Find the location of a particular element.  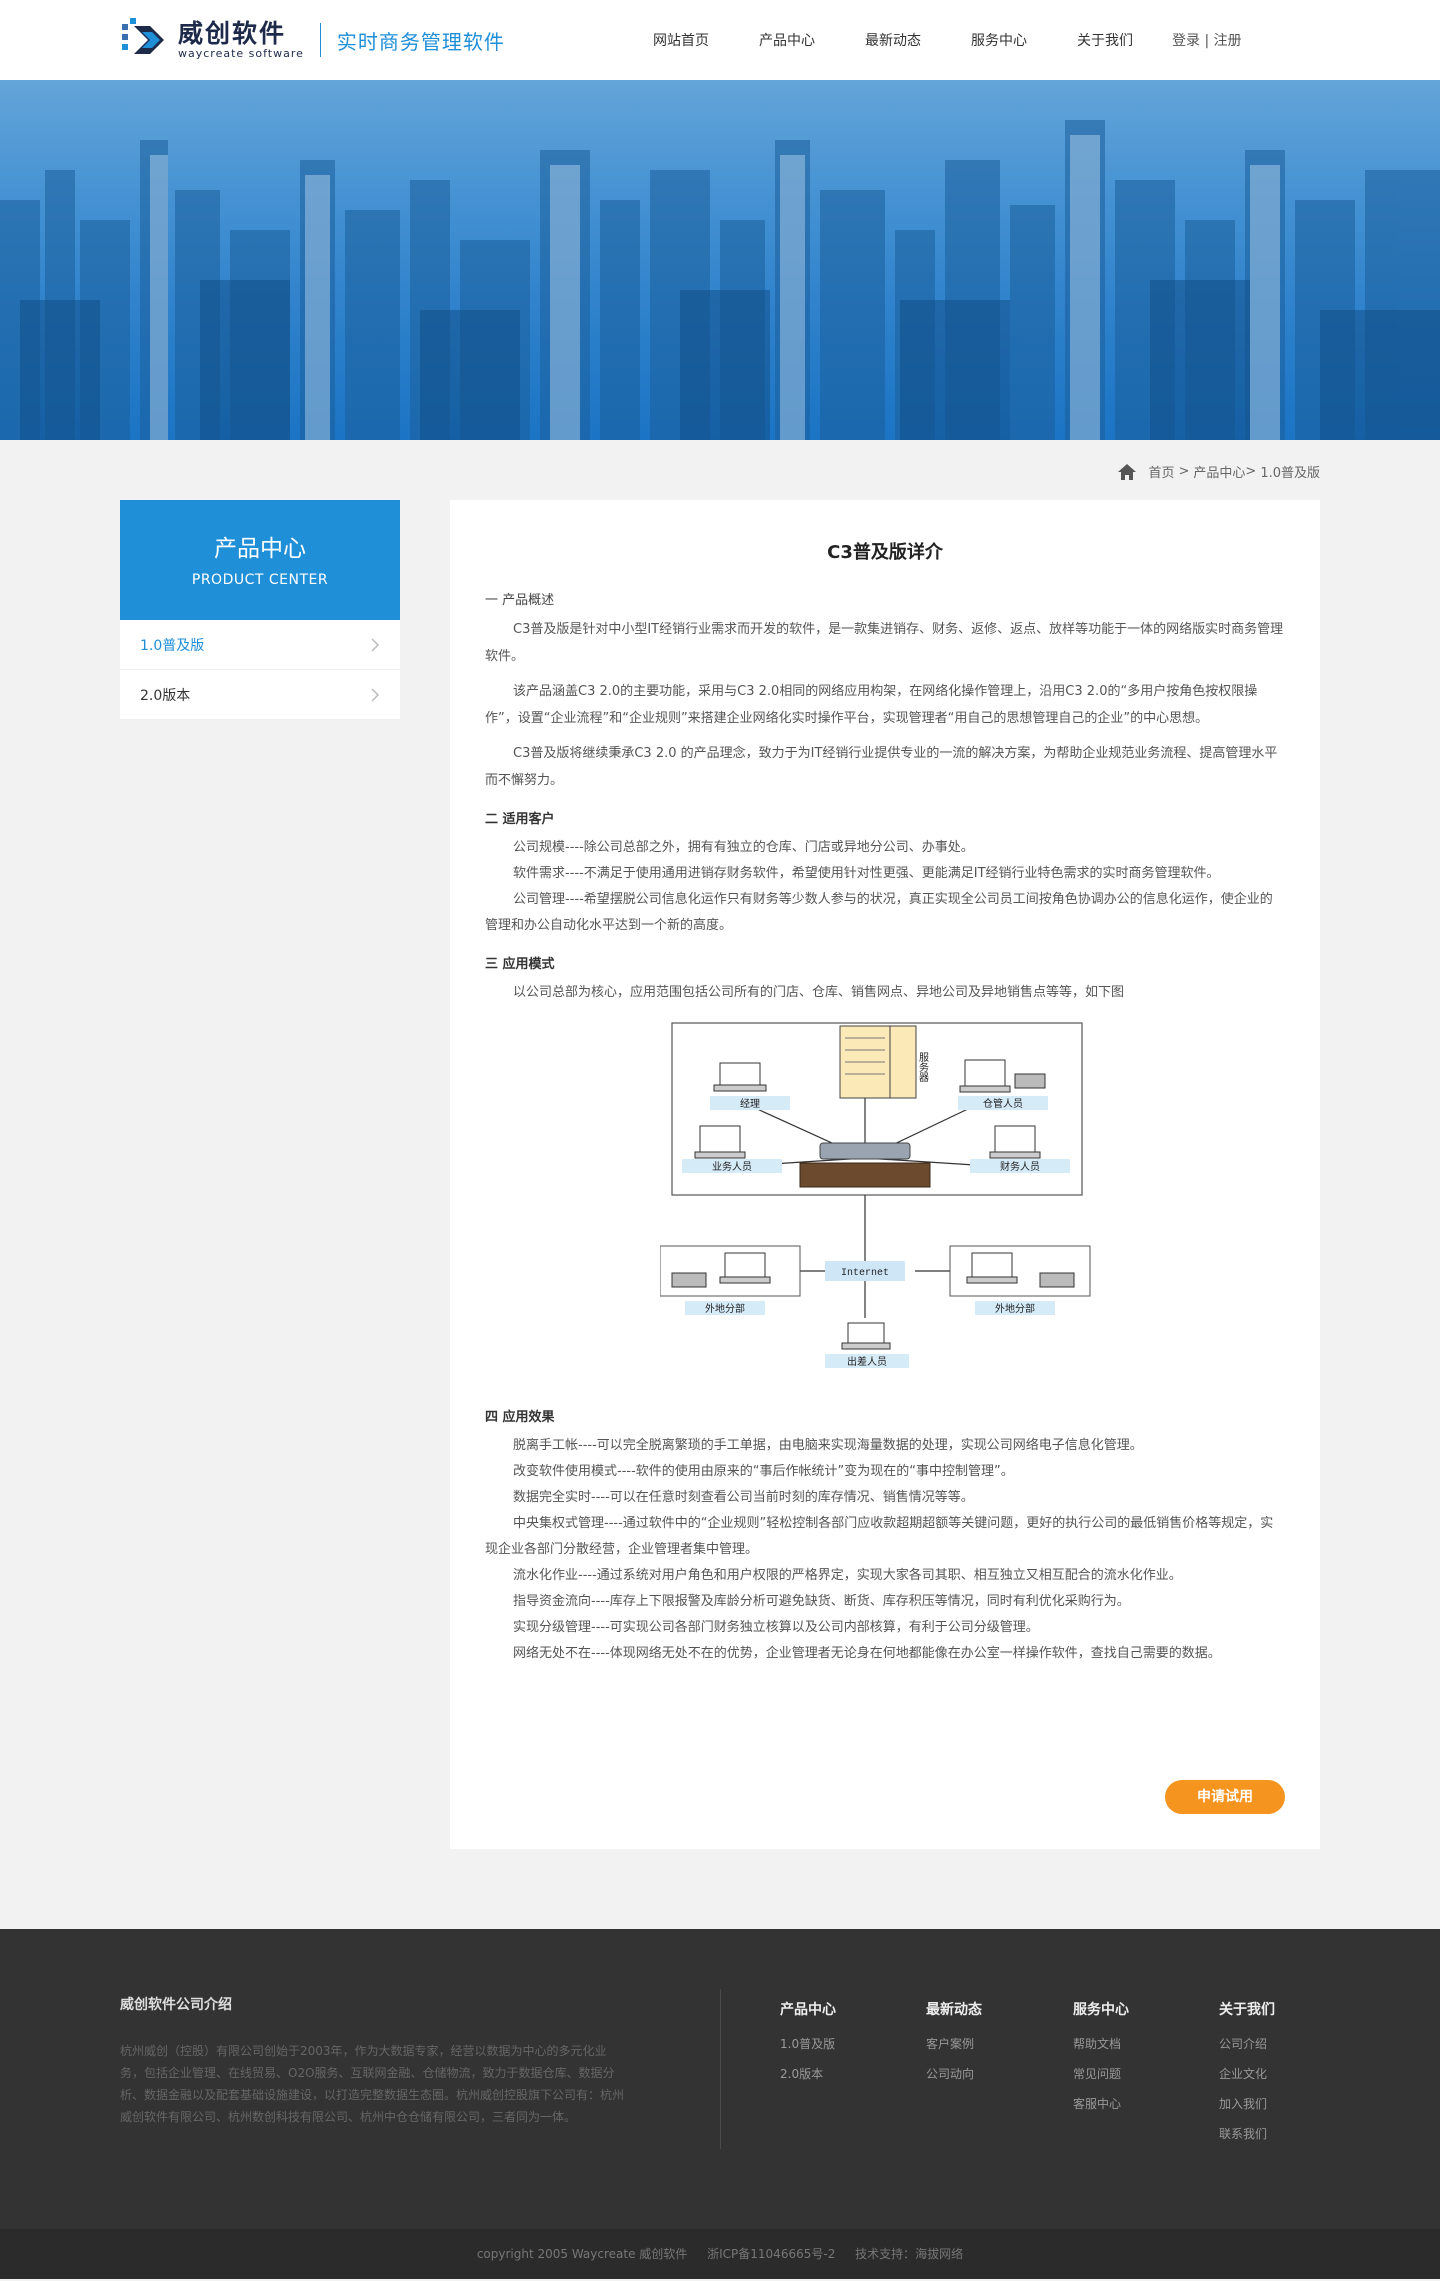

breadcrumb-current: 1.0普及版 is located at coordinates (1290, 473).